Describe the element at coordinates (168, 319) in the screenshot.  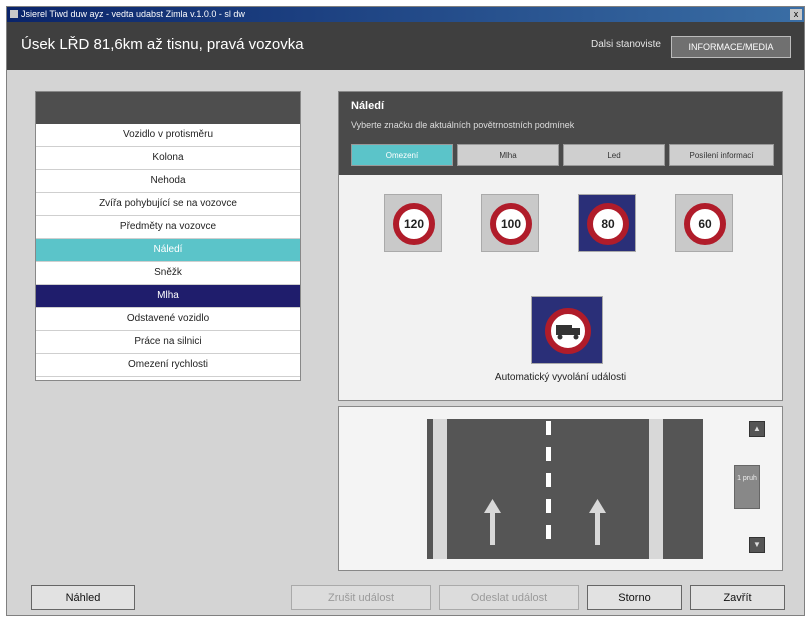
I see `event-list-item: Odstavené vozidlo` at that location.